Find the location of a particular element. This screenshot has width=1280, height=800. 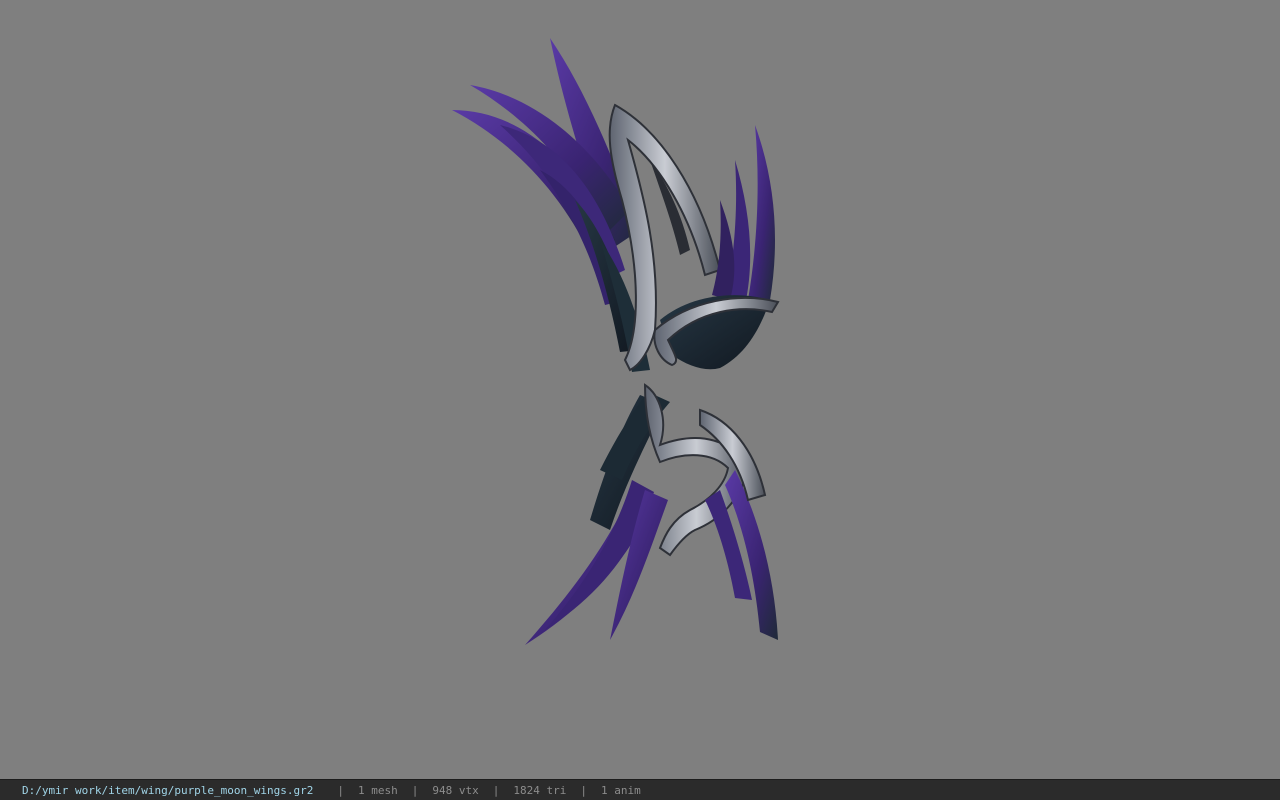

triangle-count-label: 1824 tri is located at coordinates (540, 790).